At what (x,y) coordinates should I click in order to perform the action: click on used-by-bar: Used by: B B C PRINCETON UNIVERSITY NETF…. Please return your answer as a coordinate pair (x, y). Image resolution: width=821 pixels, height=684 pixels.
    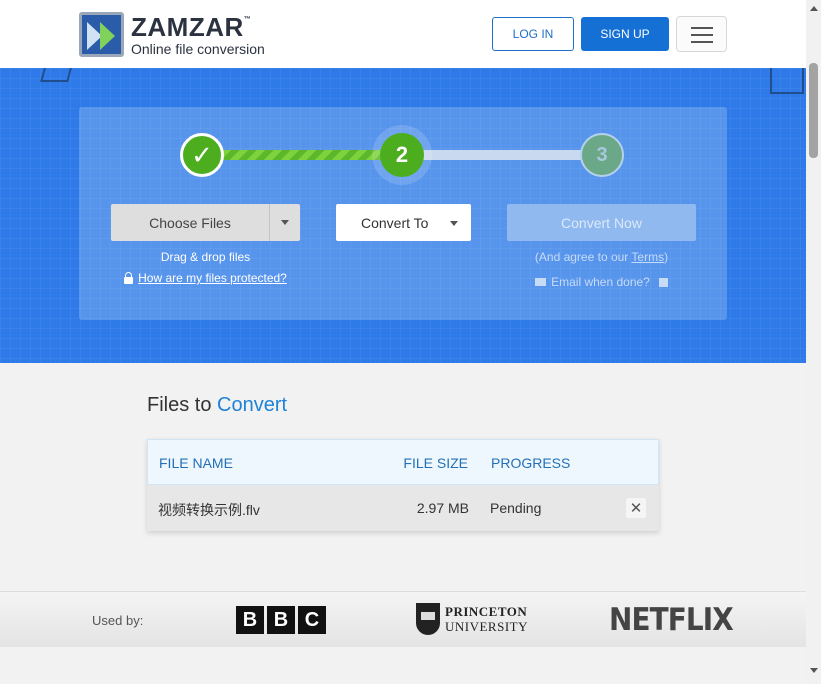
    Looking at the image, I should click on (403, 619).